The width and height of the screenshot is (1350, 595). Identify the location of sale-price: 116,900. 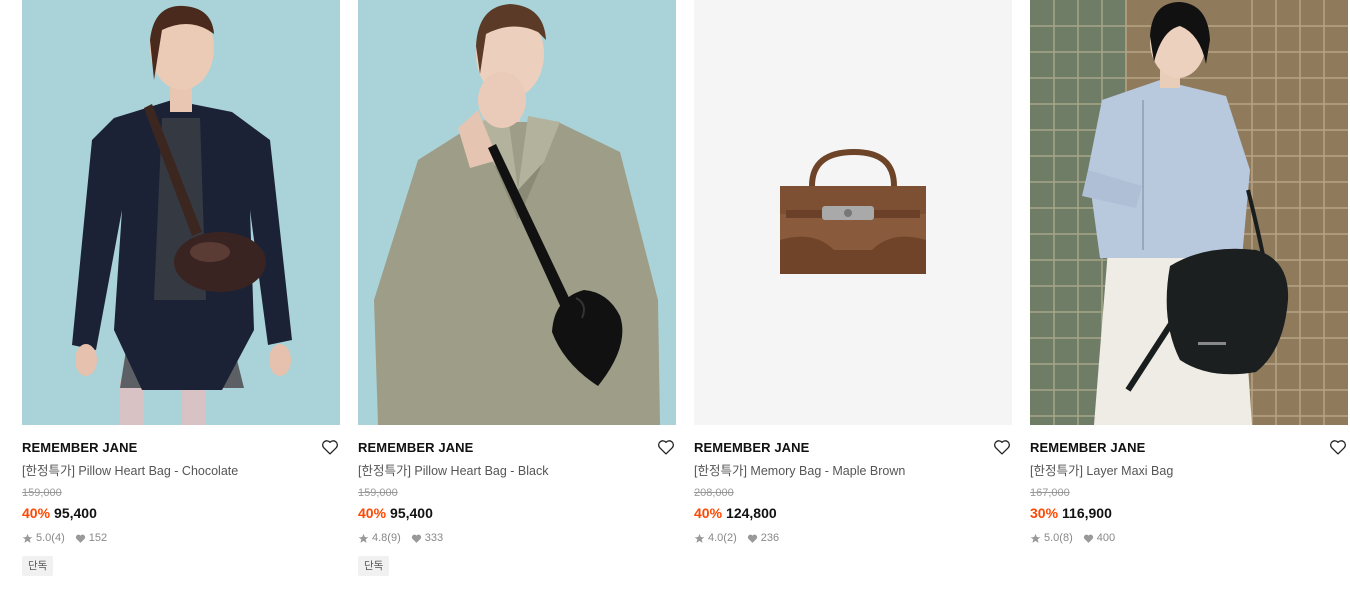
(1087, 513).